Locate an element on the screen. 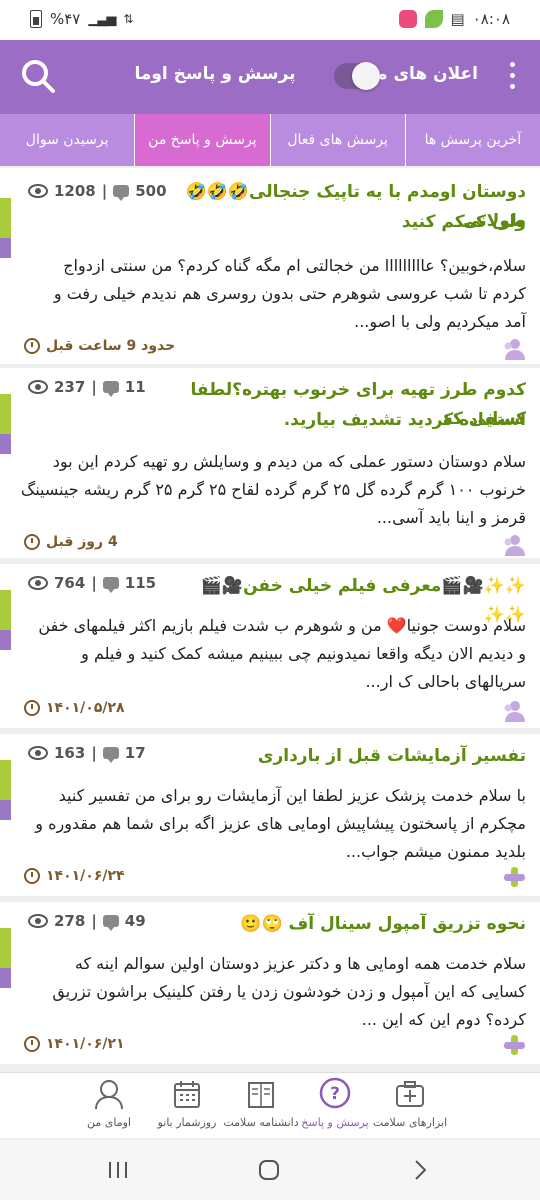 The image size is (540, 1200). comments-count: 115 is located at coordinates (140, 583).